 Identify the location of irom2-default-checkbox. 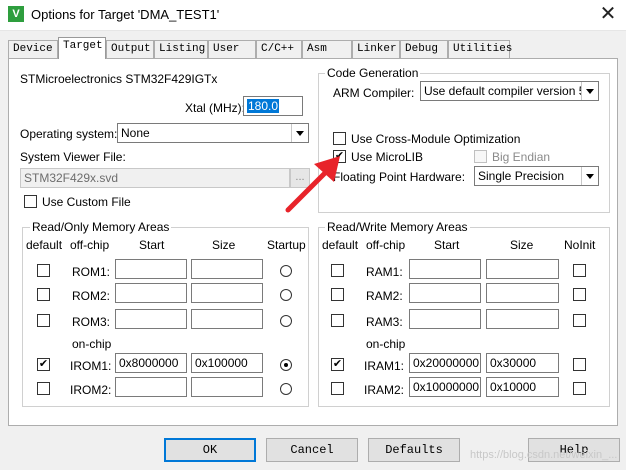
(43, 388).